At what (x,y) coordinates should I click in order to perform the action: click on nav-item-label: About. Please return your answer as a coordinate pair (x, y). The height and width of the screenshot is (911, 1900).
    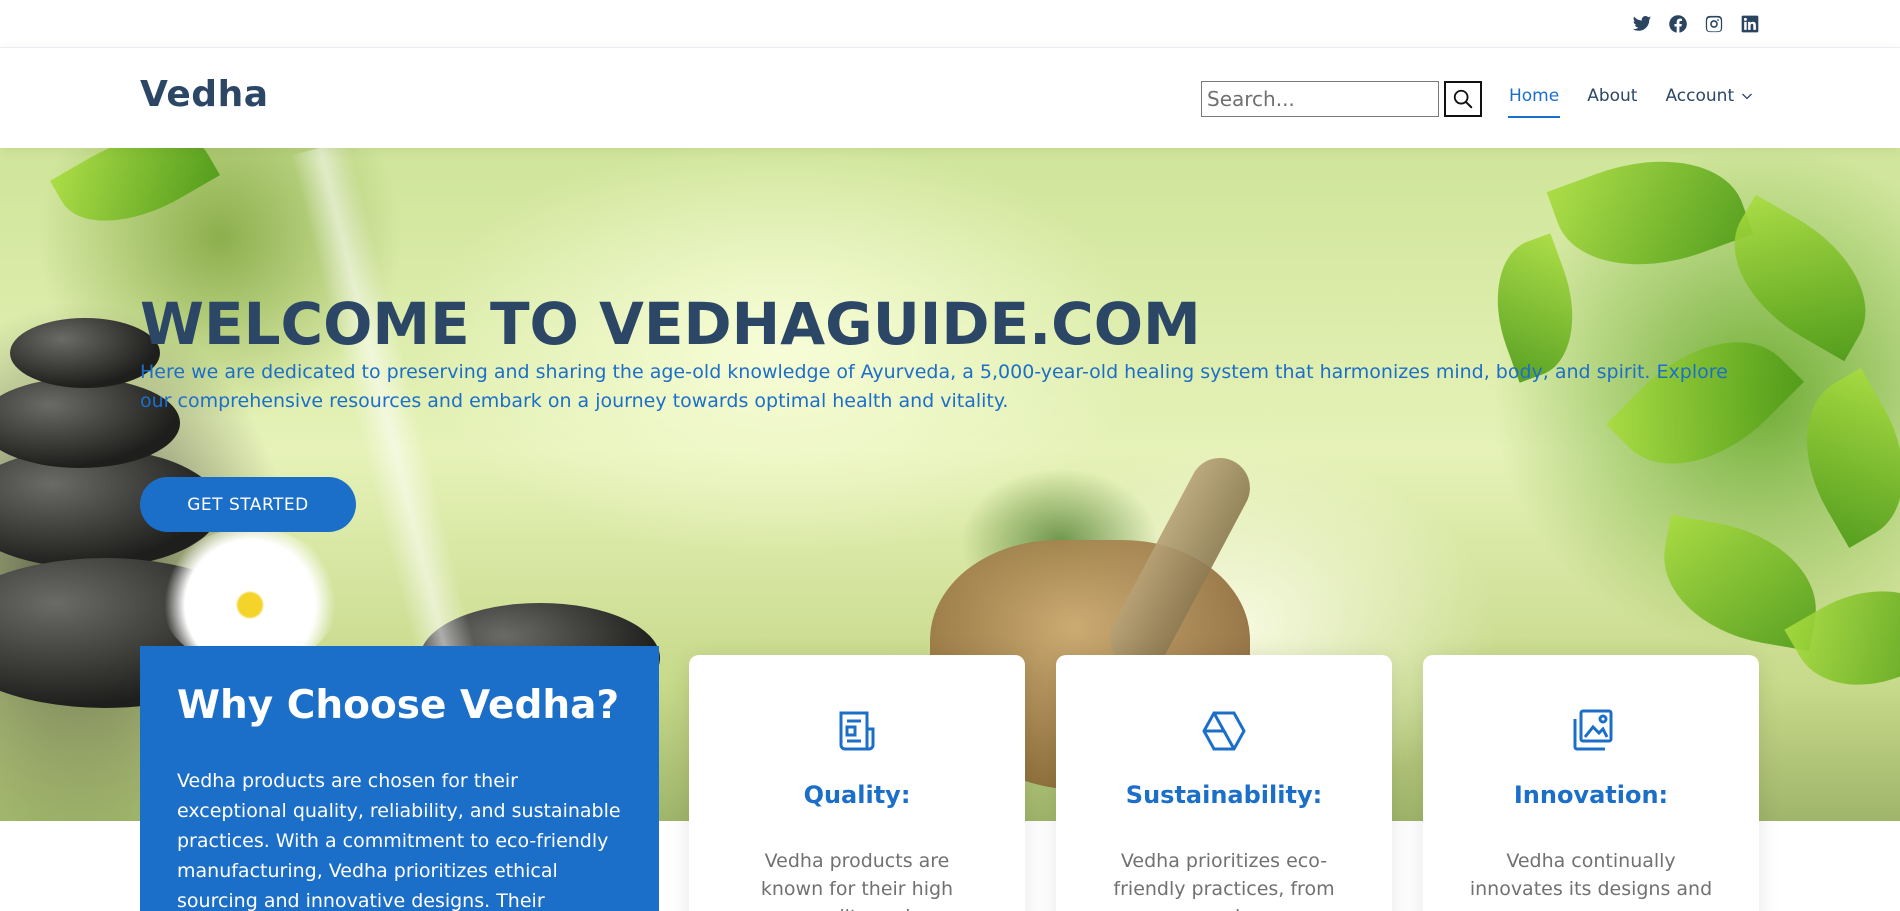
    Looking at the image, I should click on (1612, 96).